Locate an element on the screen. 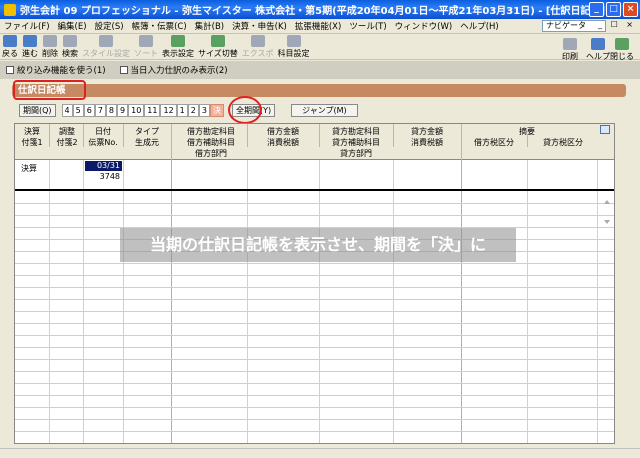 The image size is (640, 458). account-settings-label: 科目設定 is located at coordinates (293, 53).